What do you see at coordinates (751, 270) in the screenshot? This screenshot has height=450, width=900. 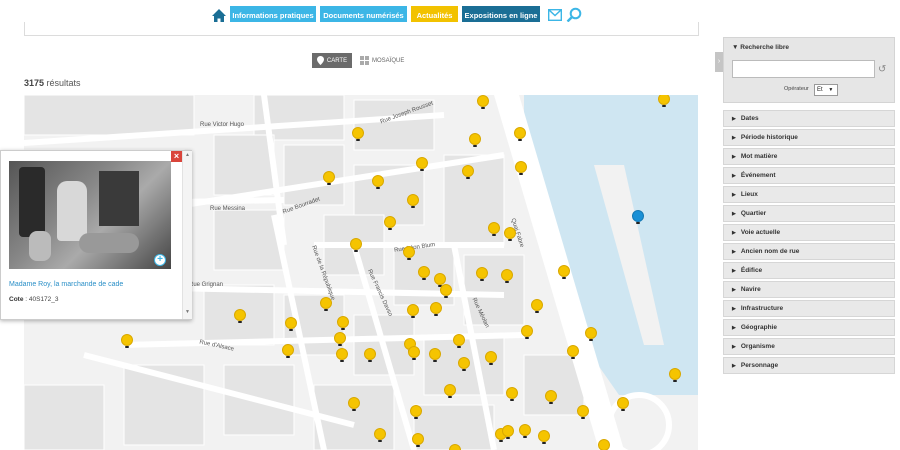 I see `facet-label: Édifice` at bounding box center [751, 270].